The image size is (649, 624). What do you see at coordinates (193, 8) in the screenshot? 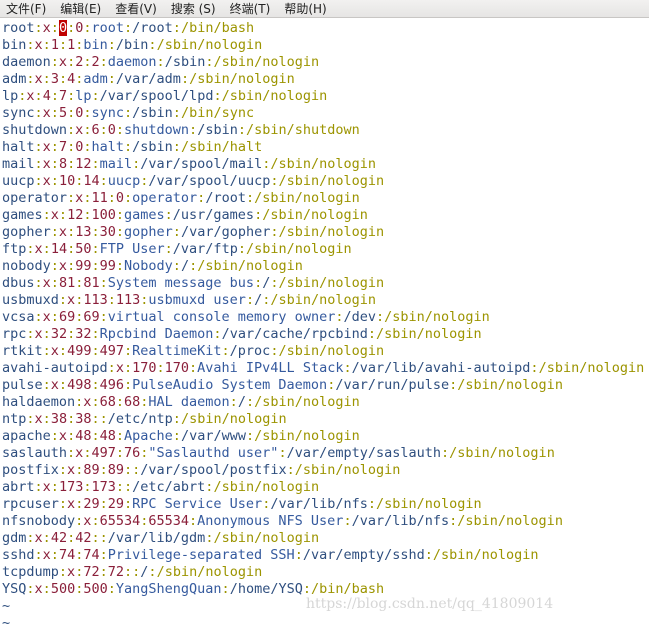
I see `menu-search: 搜索 (S)` at bounding box center [193, 8].